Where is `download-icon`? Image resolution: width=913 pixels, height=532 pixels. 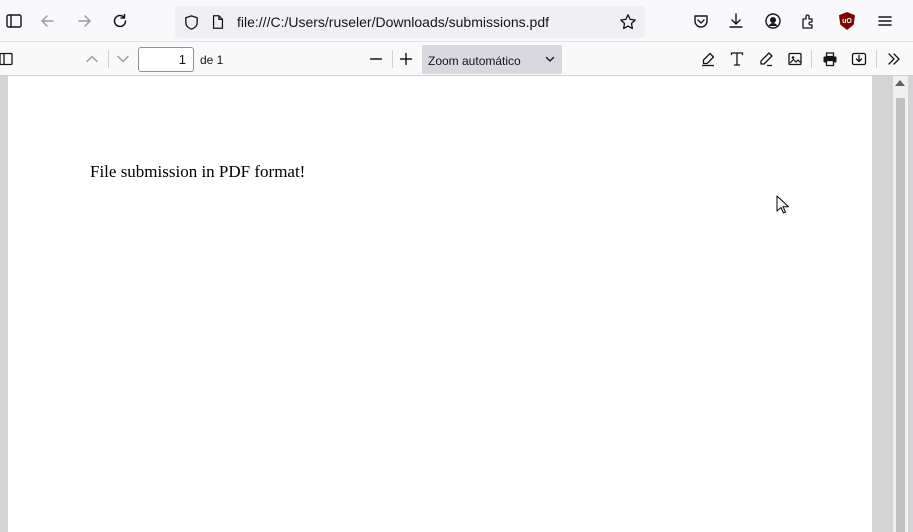 download-icon is located at coordinates (736, 21).